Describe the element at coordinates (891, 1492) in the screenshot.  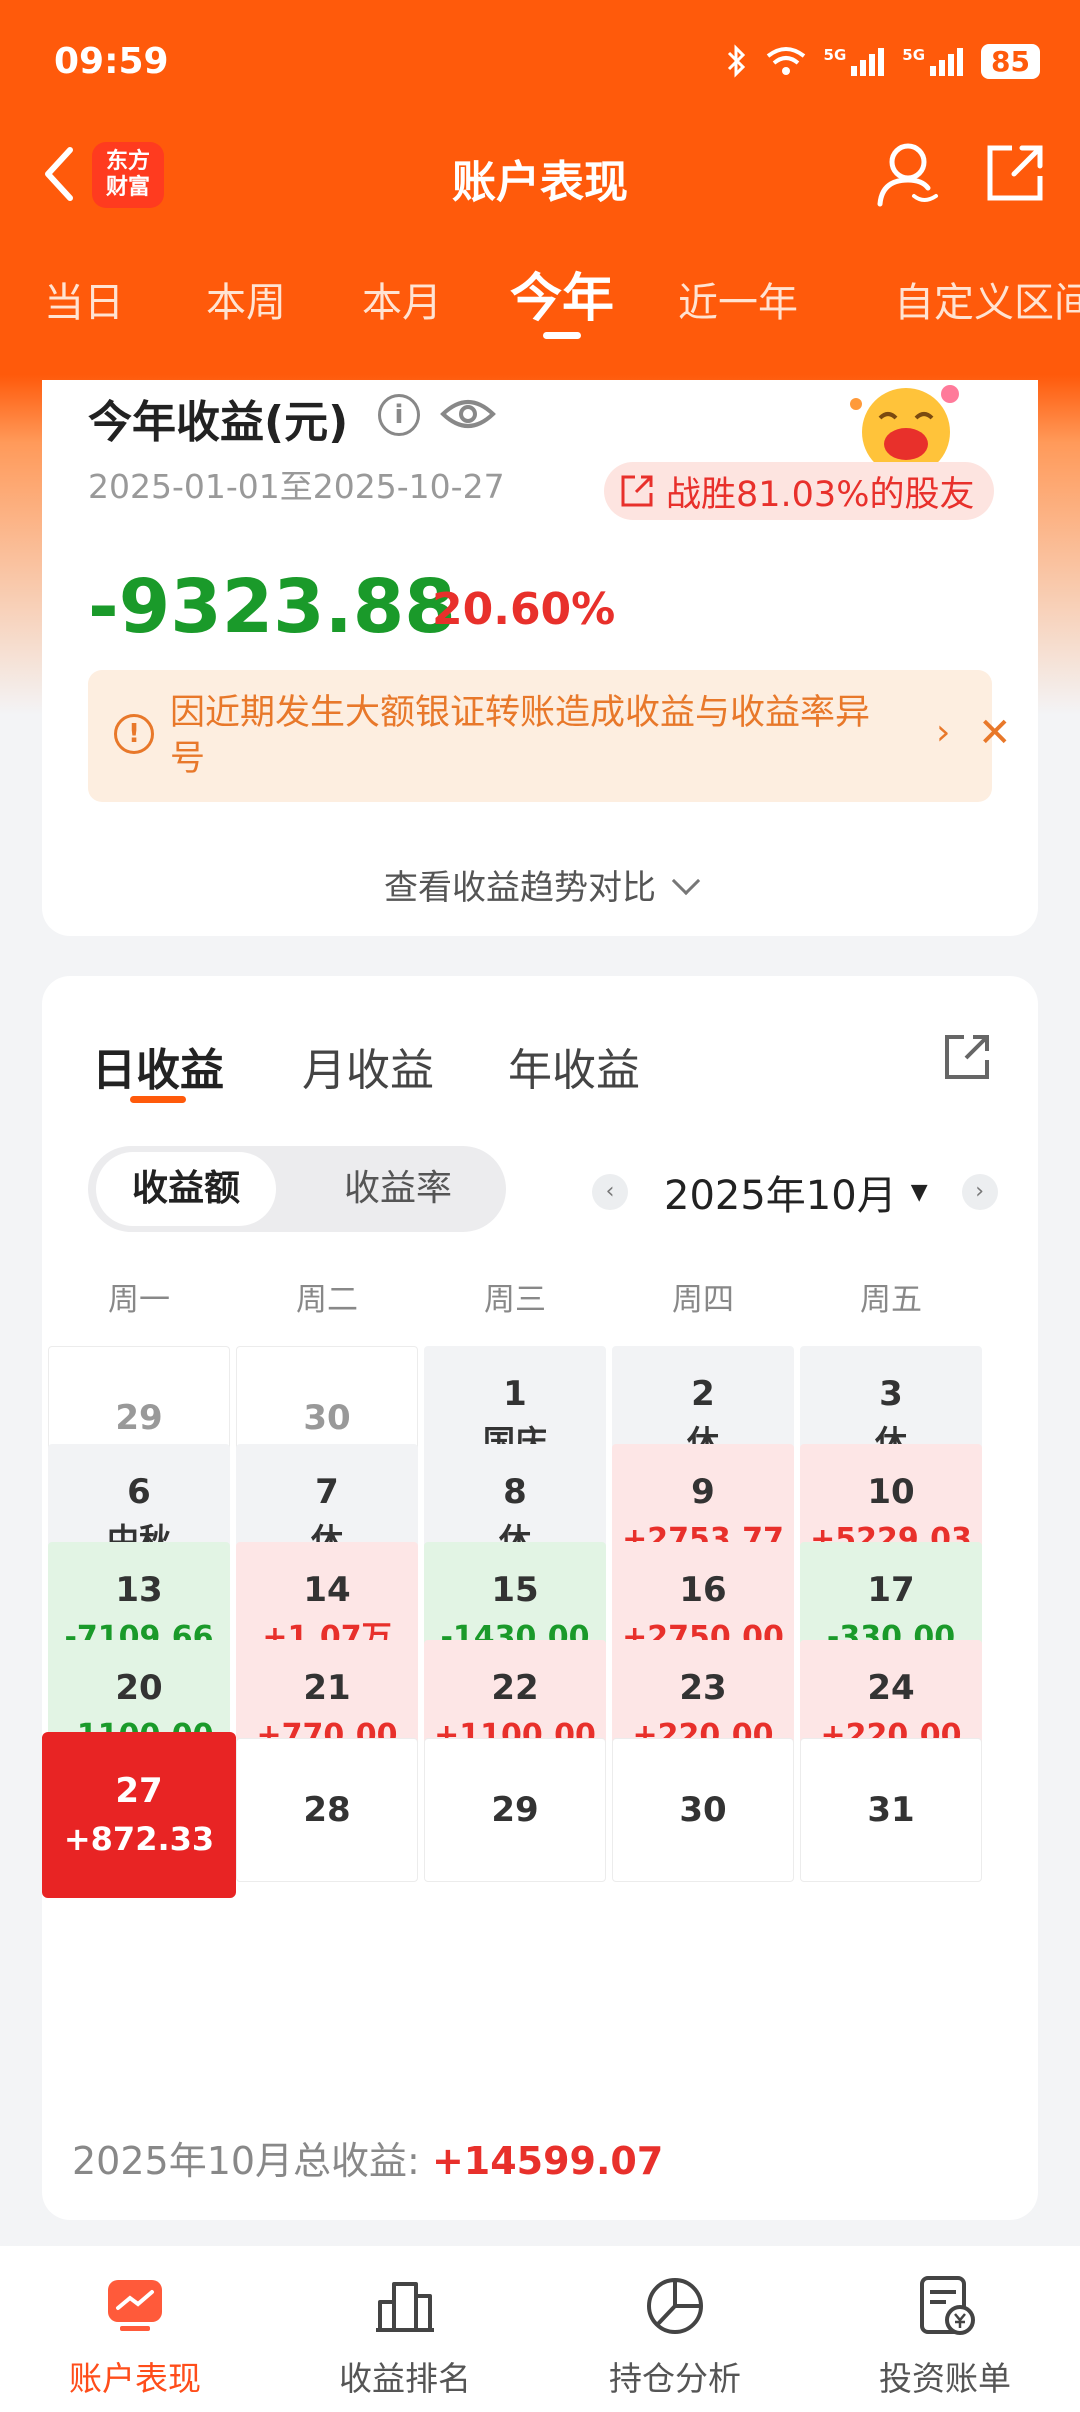
I see `calendar-day-number: 10` at that location.